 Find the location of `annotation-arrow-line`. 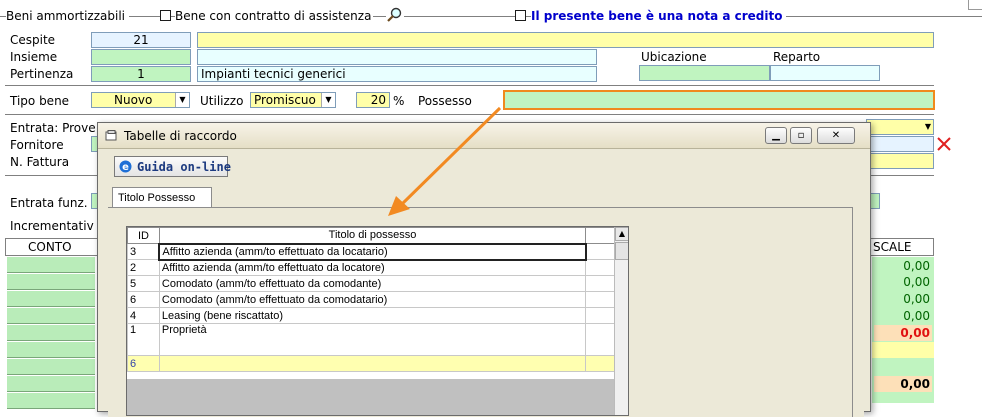

annotation-arrow-line is located at coordinates (450, 157).